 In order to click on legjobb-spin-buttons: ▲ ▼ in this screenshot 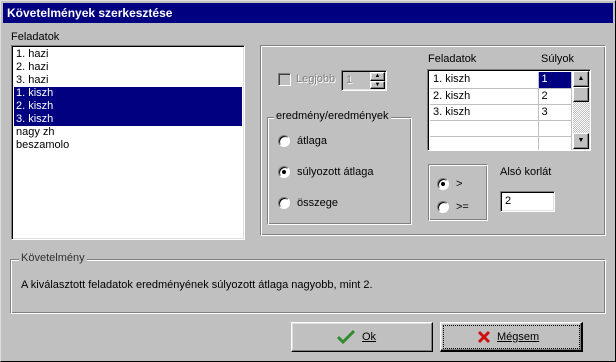, I will do `click(377, 80)`.